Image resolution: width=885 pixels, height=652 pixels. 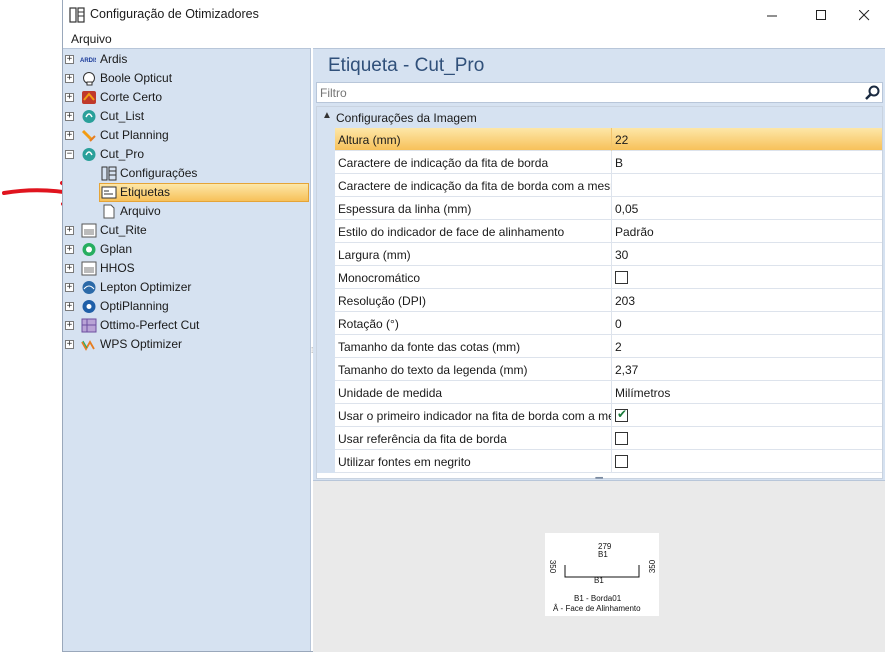 I want to click on tree-item-label: Cut Planning, so click(x=134, y=135).